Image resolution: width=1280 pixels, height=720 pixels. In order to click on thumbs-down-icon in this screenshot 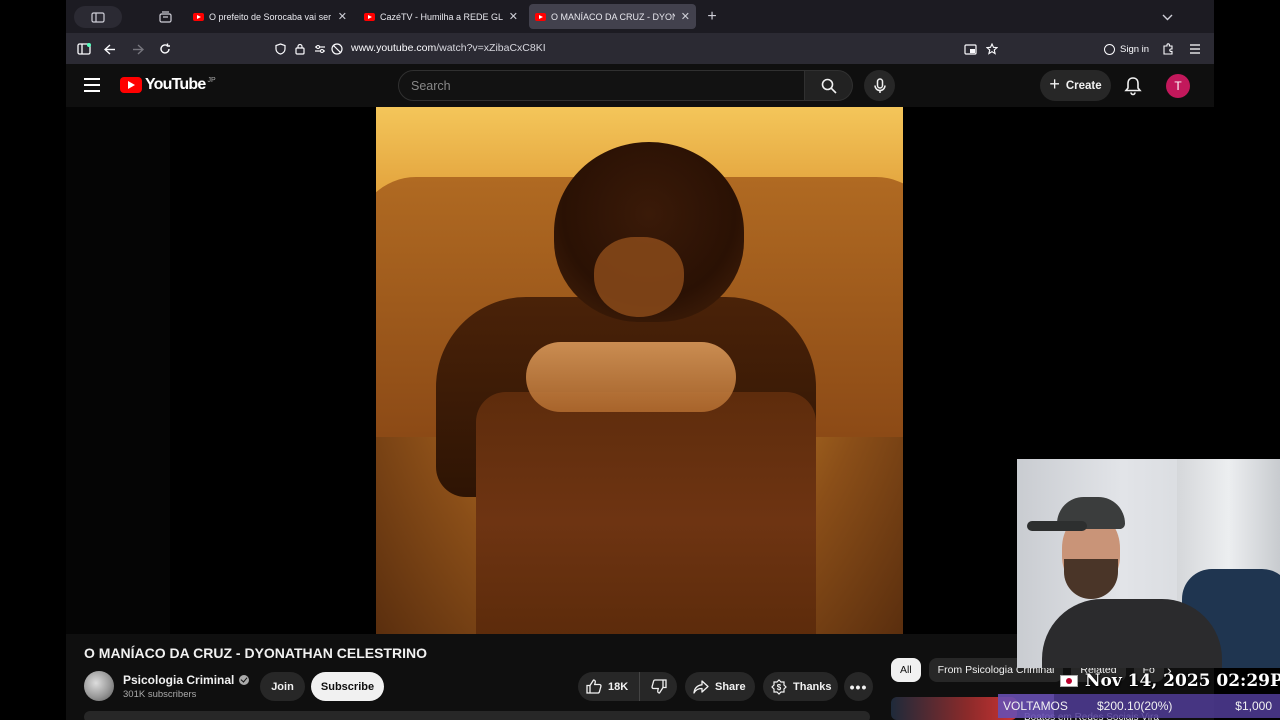, I will do `click(658, 686)`.